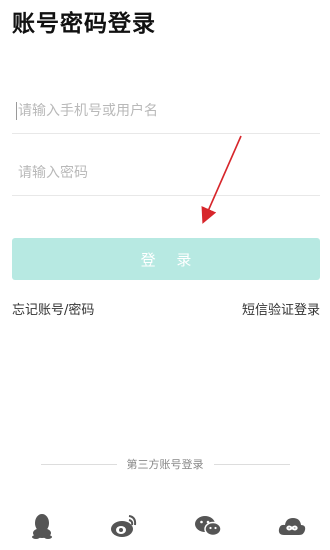 This screenshot has width=330, height=550. I want to click on password-input, so click(166, 172).